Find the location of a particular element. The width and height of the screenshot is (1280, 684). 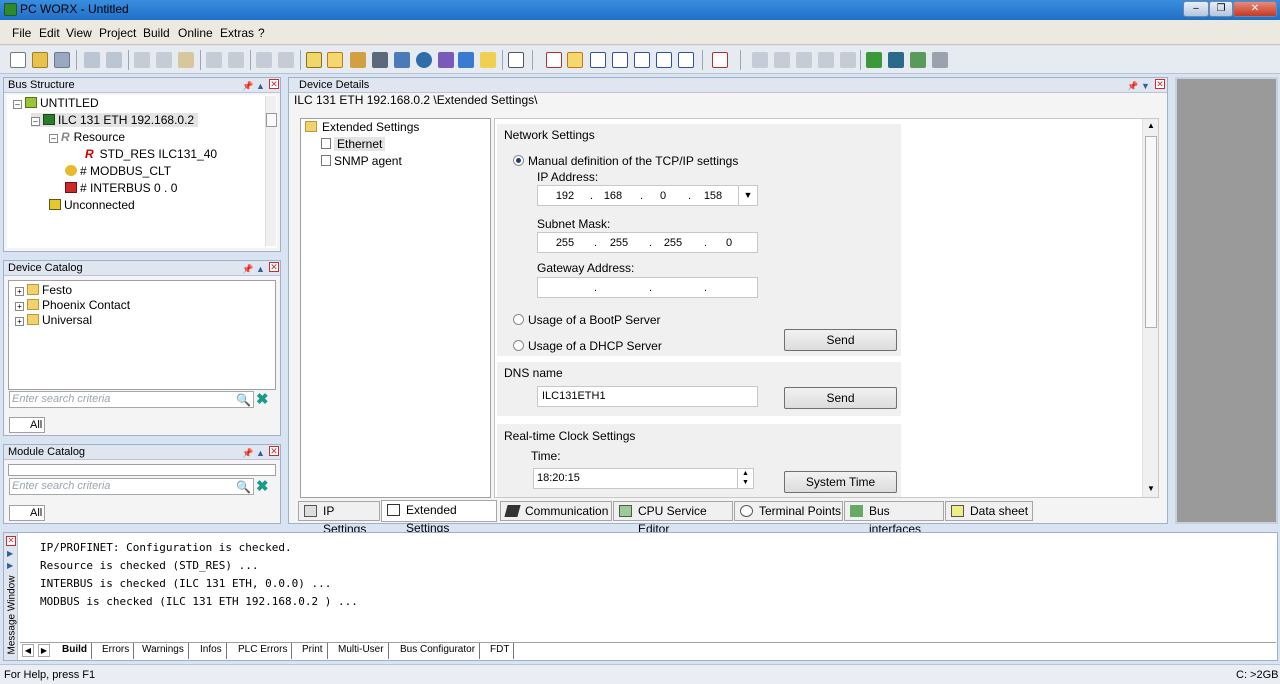

check-icon is located at coordinates (848, 60).